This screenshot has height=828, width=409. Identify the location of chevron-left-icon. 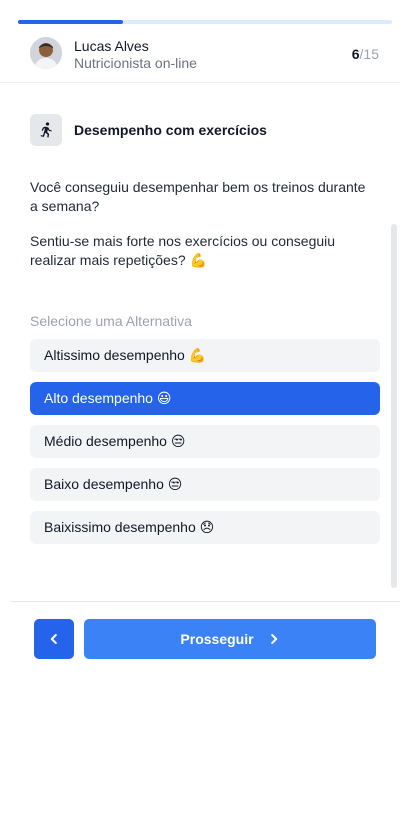
(54, 639).